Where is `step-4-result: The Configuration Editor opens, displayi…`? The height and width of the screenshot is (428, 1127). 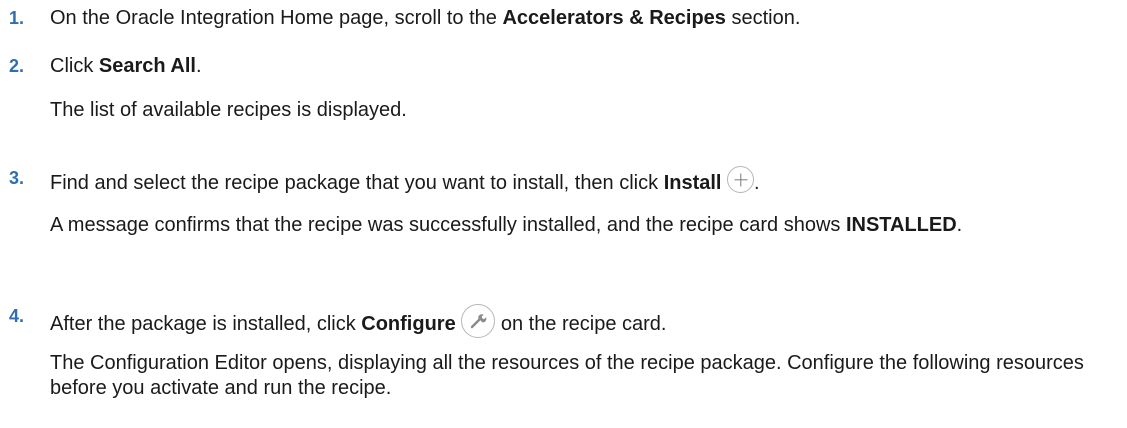 step-4-result: The Configuration Editor opens, displayi… is located at coordinates (567, 375).